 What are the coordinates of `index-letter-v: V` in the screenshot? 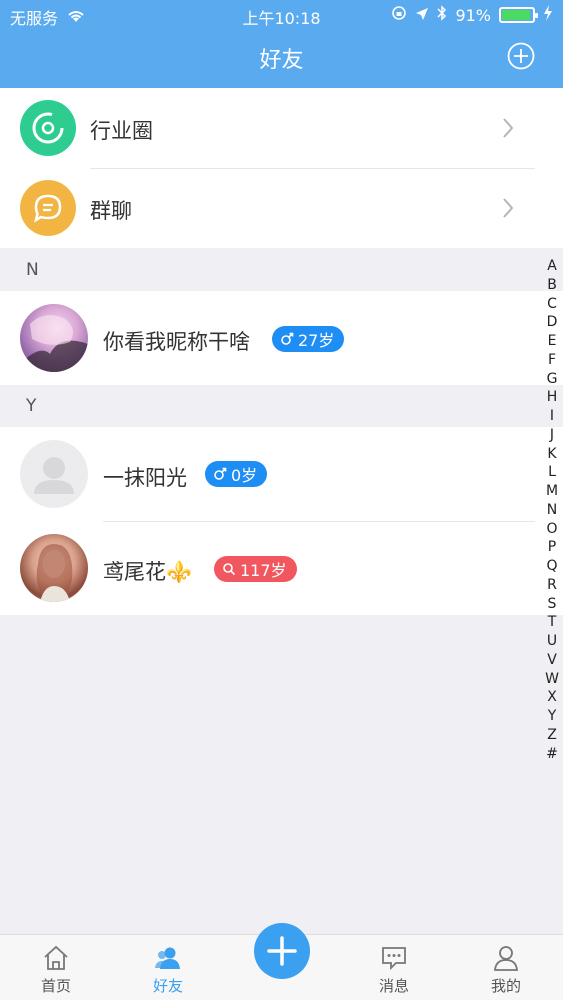 It's located at (552, 660).